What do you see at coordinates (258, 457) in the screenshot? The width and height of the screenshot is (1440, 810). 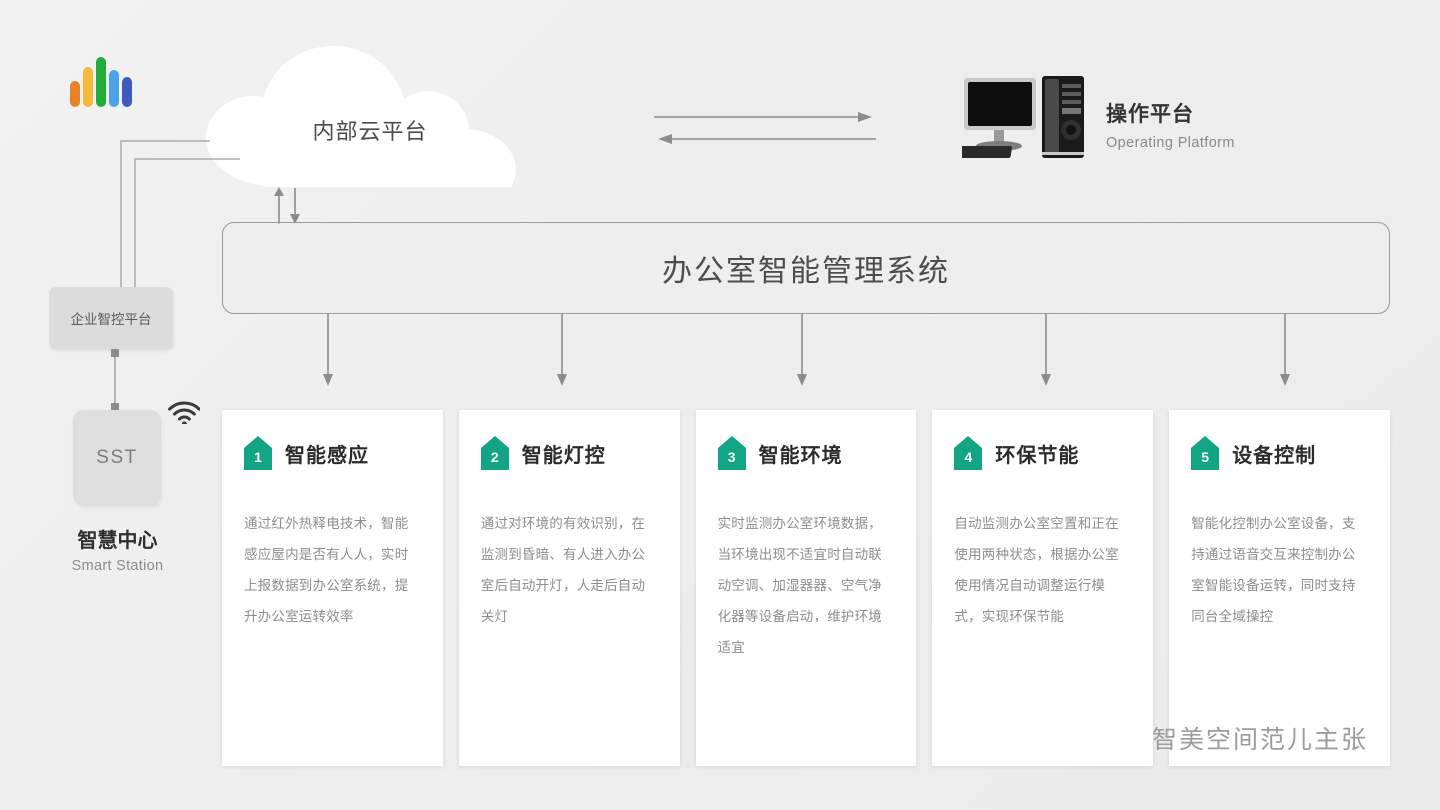 I see `badge-number: 1` at bounding box center [258, 457].